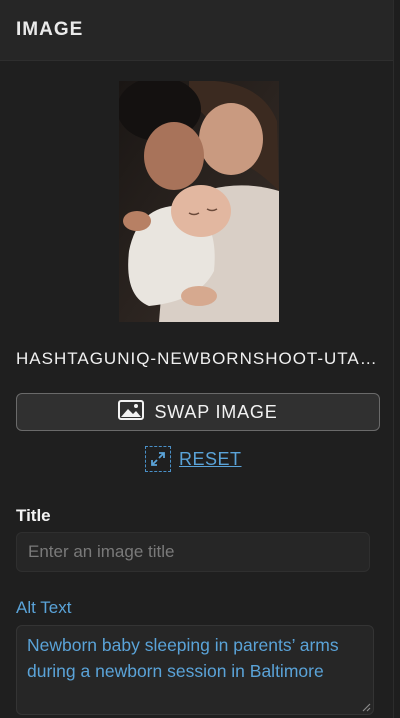  Describe the element at coordinates (196, 30) in the screenshot. I see `panel-header: IMAGE` at that location.